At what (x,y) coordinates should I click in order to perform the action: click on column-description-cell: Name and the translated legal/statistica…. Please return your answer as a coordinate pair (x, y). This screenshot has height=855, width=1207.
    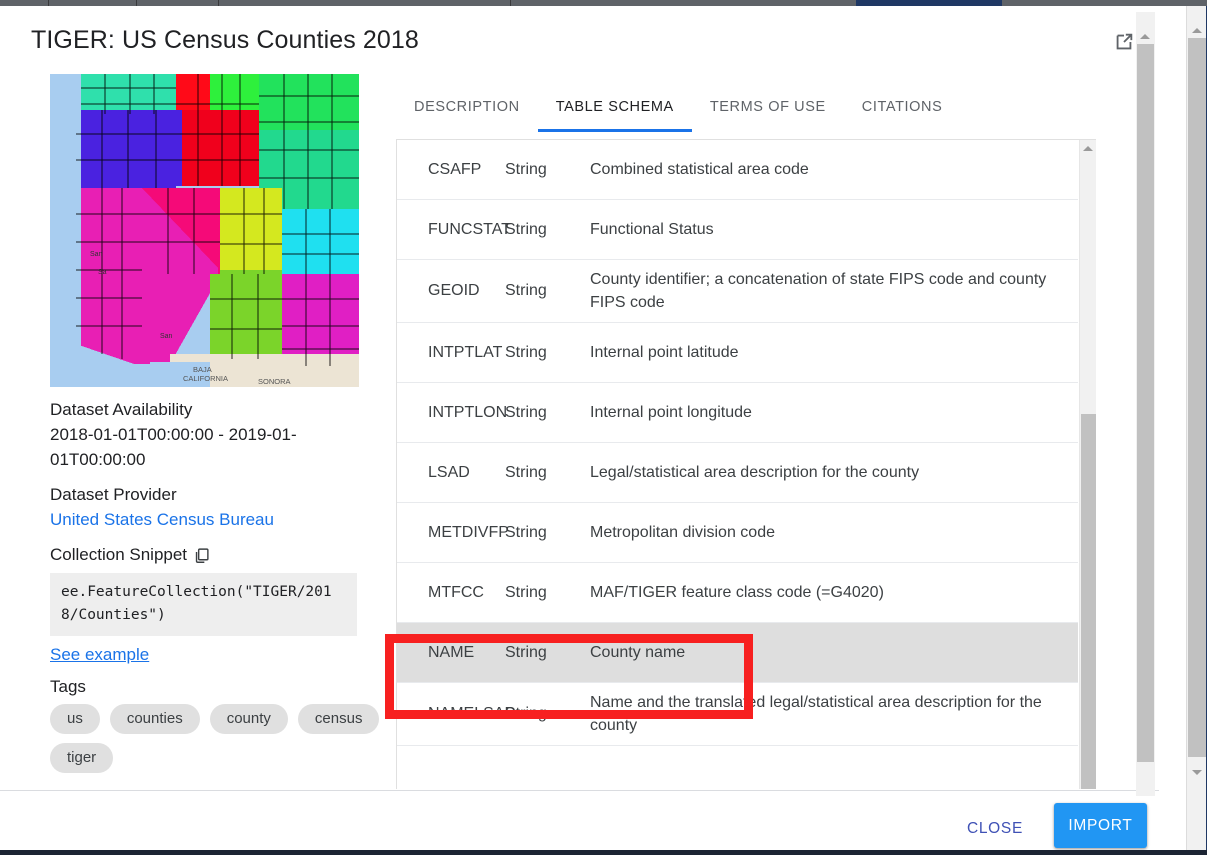
    Looking at the image, I should click on (816, 714).